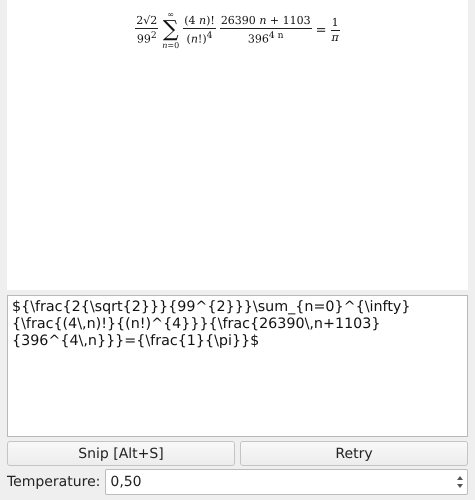 The image size is (475, 500). What do you see at coordinates (266, 21) in the screenshot?
I see `fraction-numerator: 26390 n + 1103` at bounding box center [266, 21].